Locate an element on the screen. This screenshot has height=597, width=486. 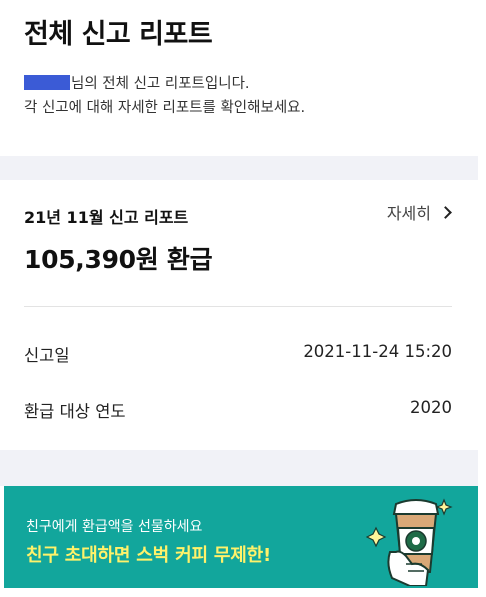
report-row-filing-date: 신고일 2021-11-24 15:20 is located at coordinates (238, 354).